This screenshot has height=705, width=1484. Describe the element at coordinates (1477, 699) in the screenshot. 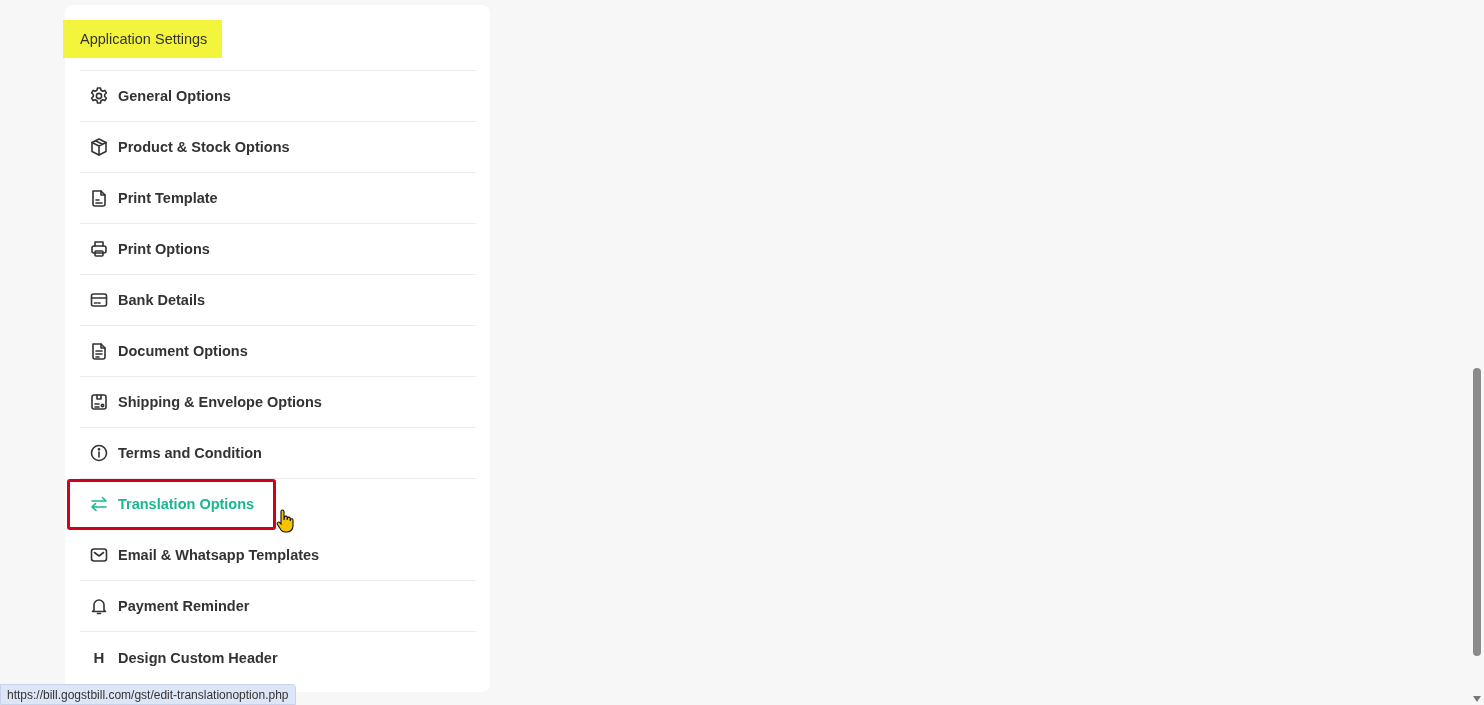

I see `scroll-down-icon` at that location.